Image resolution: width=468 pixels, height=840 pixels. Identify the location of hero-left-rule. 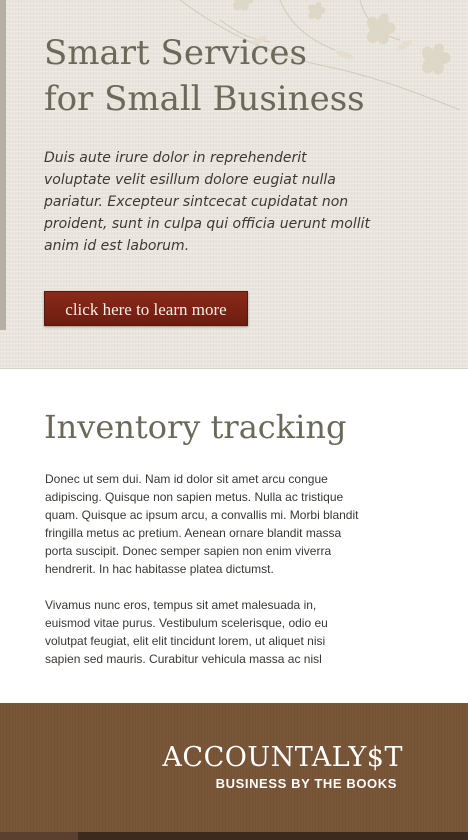
(3, 165).